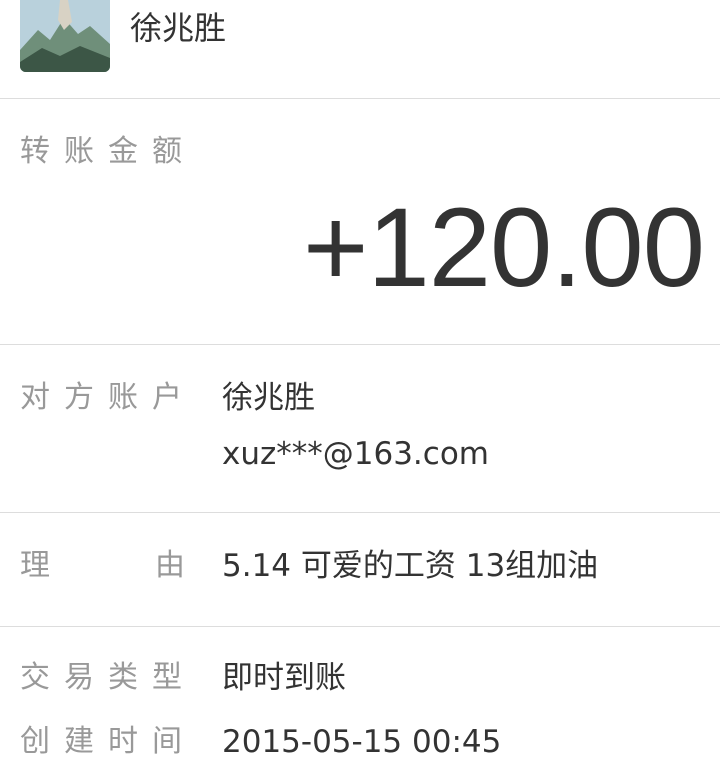  Describe the element at coordinates (108, 397) in the screenshot. I see `account-label: 对方账户` at that location.